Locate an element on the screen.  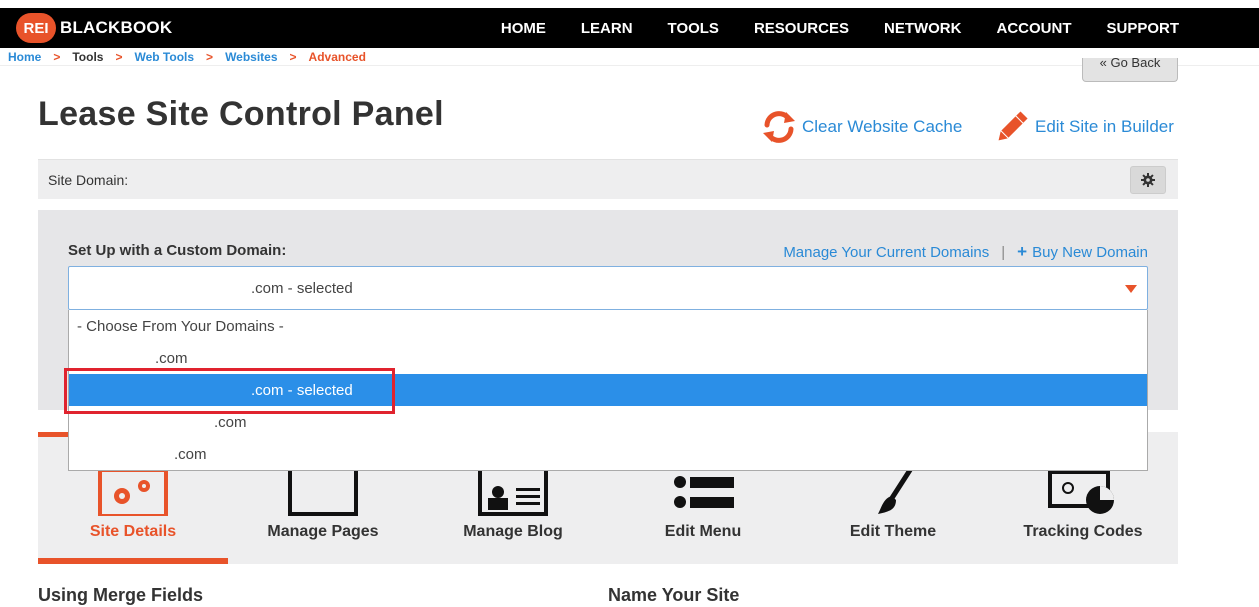
nav-network: NETWORK is located at coordinates (923, 28).